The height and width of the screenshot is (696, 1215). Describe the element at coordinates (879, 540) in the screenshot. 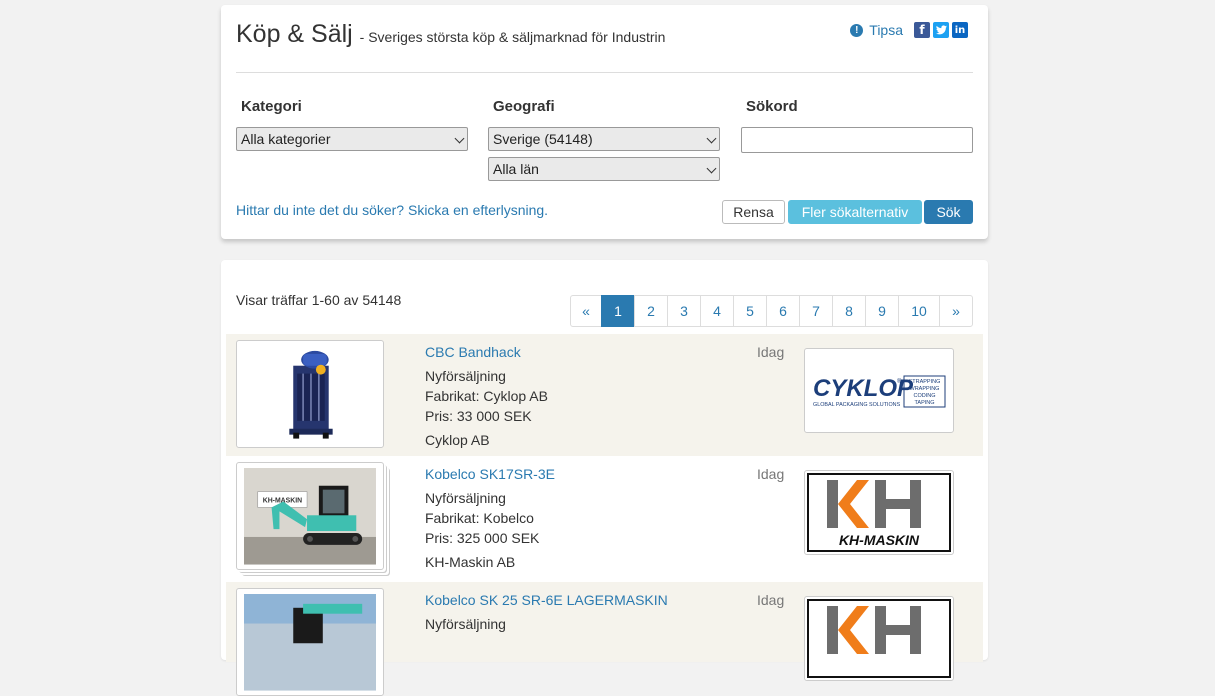

I see `kh-maskin-logo-word: KH-MASKIN` at that location.